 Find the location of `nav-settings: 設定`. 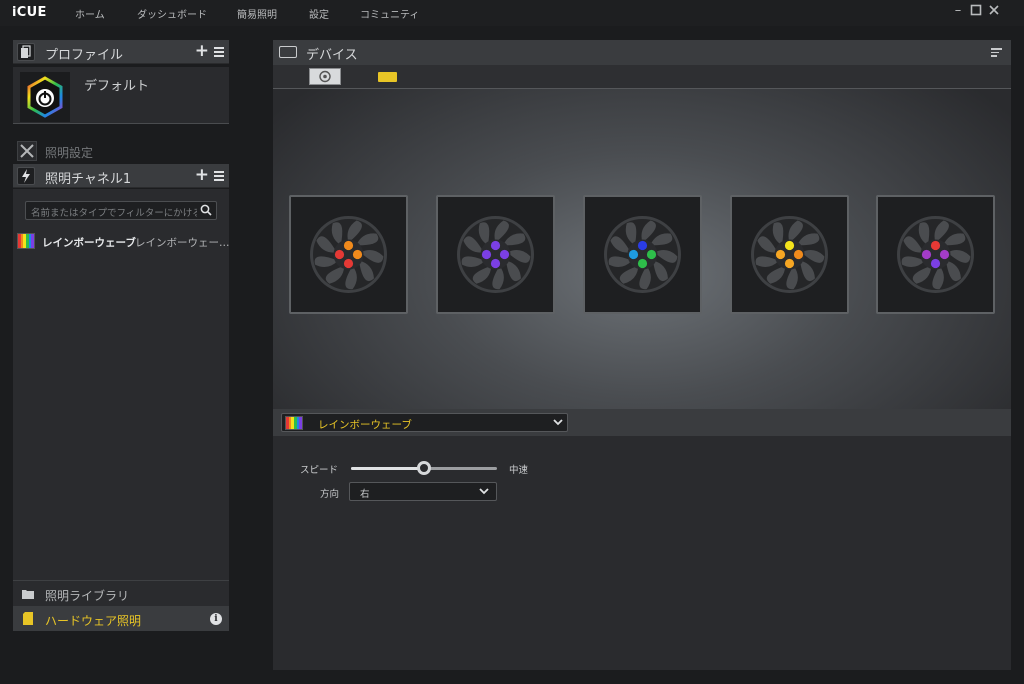

nav-settings: 設定 is located at coordinates (319, 13).